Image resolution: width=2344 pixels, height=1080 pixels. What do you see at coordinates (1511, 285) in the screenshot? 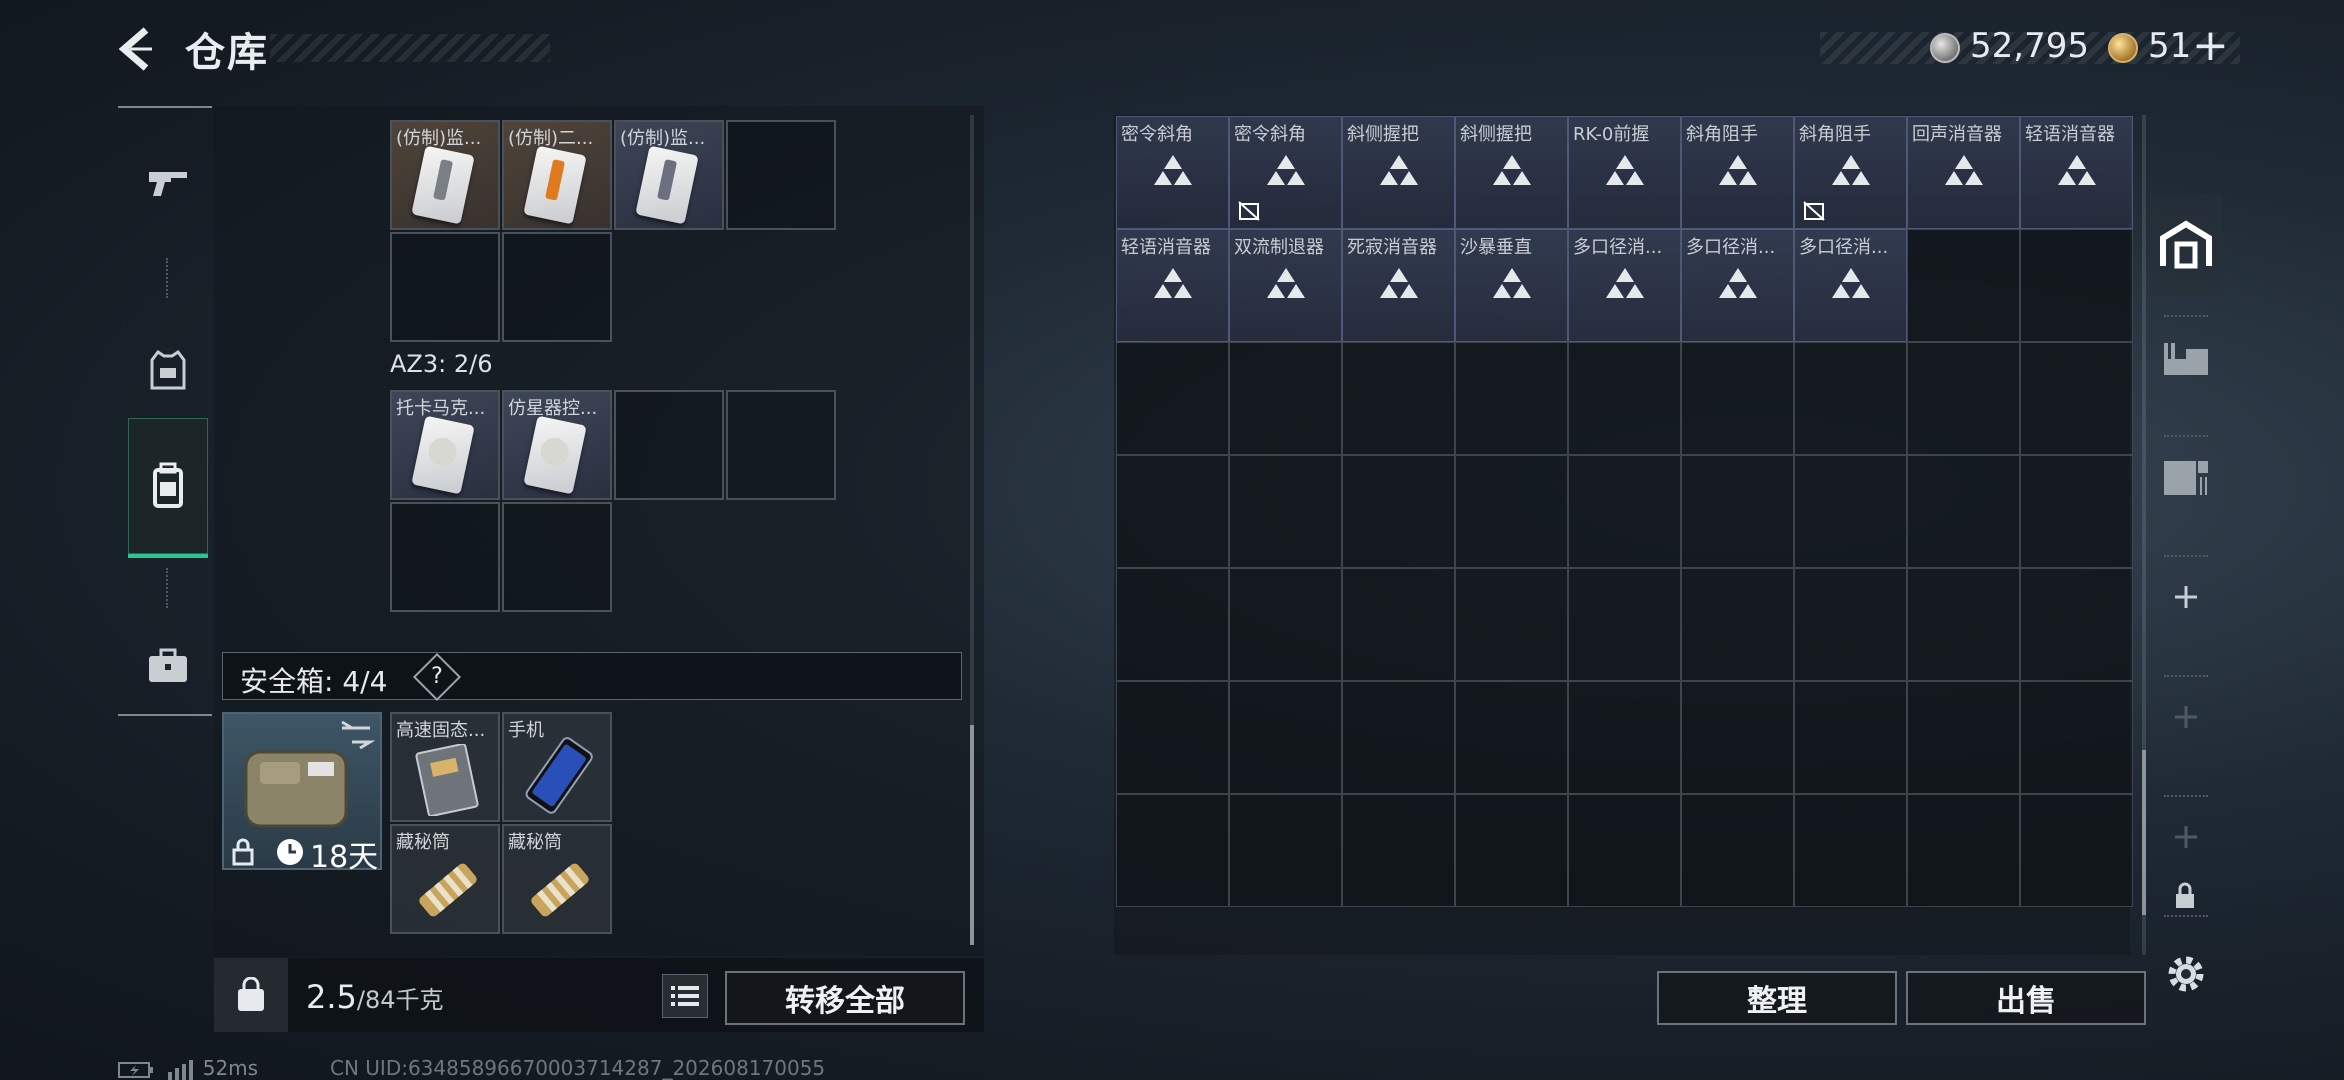
I see `stash-item-slot: 沙暴垂直` at bounding box center [1511, 285].